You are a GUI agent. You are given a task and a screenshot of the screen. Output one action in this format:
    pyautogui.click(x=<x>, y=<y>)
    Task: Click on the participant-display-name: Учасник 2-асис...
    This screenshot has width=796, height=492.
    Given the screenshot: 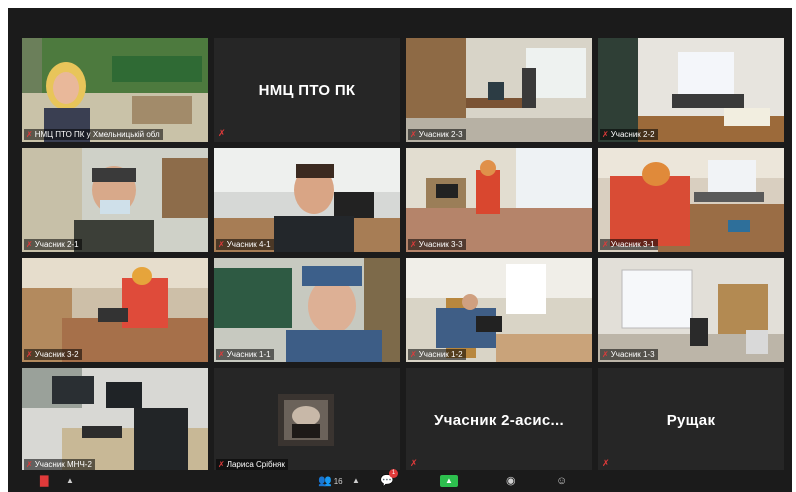 What is the action you would take?
    pyautogui.click(x=499, y=420)
    